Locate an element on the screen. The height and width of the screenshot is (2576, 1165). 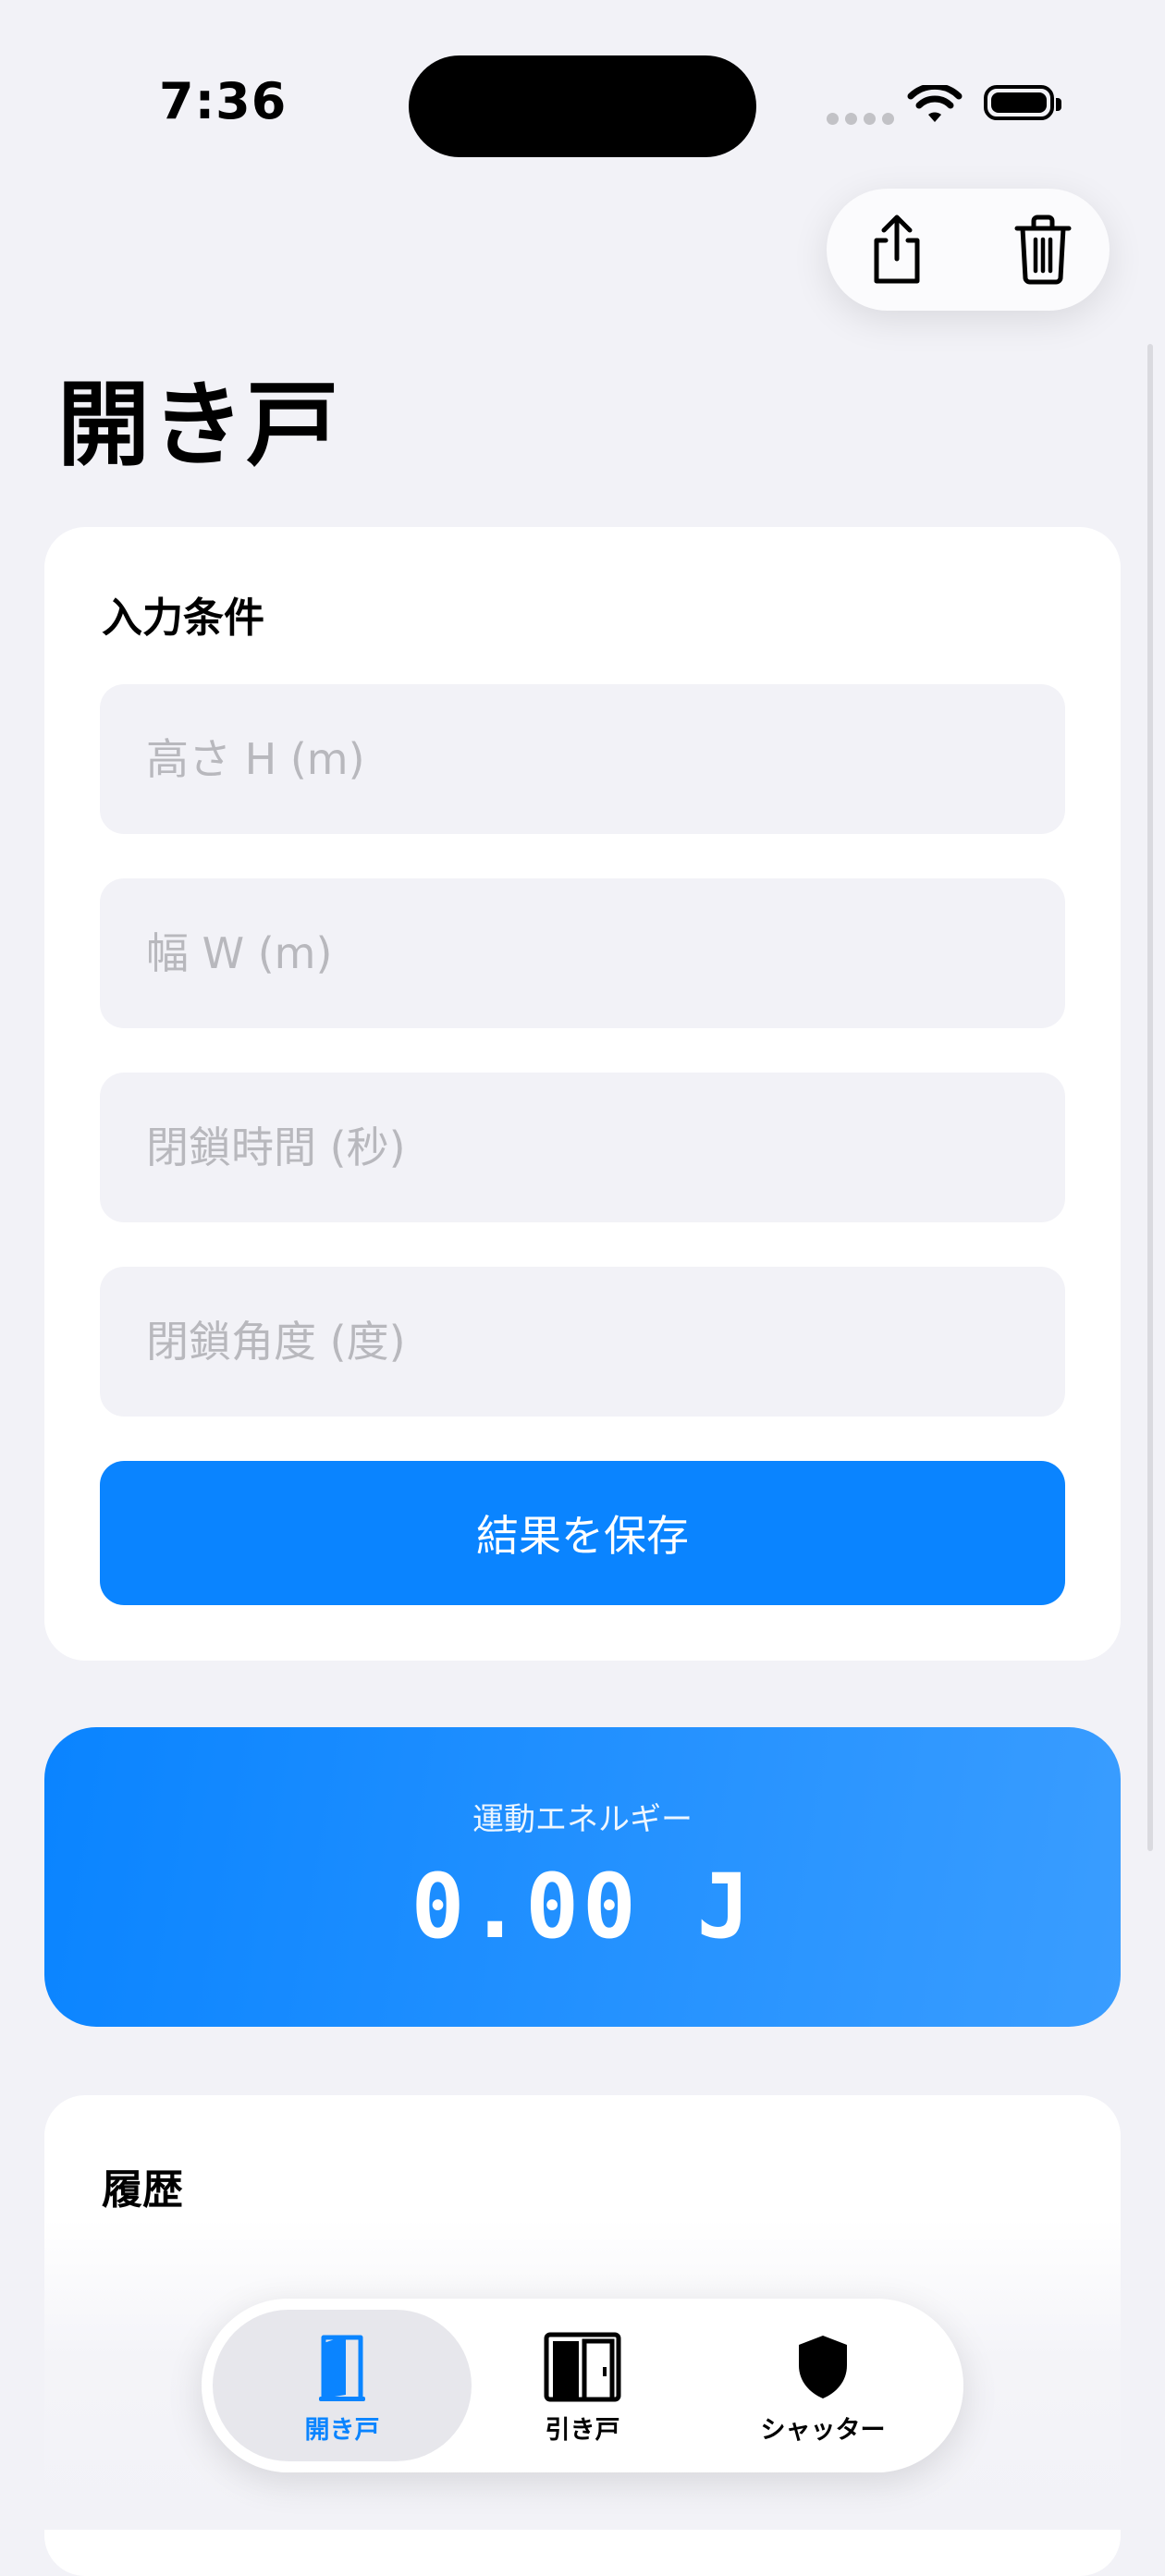
tab-shutter: シャッター is located at coordinates (823, 2385).